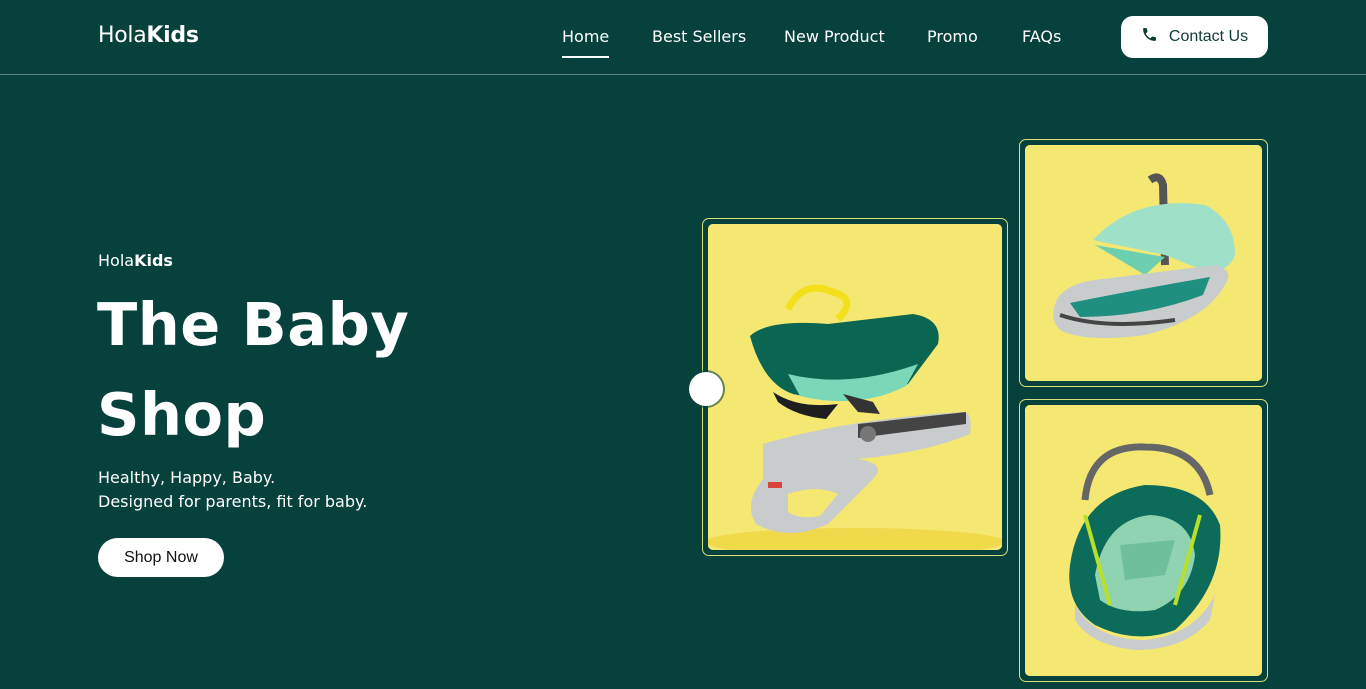 This screenshot has height=689, width=1366. I want to click on slider-handle, so click(706, 389).